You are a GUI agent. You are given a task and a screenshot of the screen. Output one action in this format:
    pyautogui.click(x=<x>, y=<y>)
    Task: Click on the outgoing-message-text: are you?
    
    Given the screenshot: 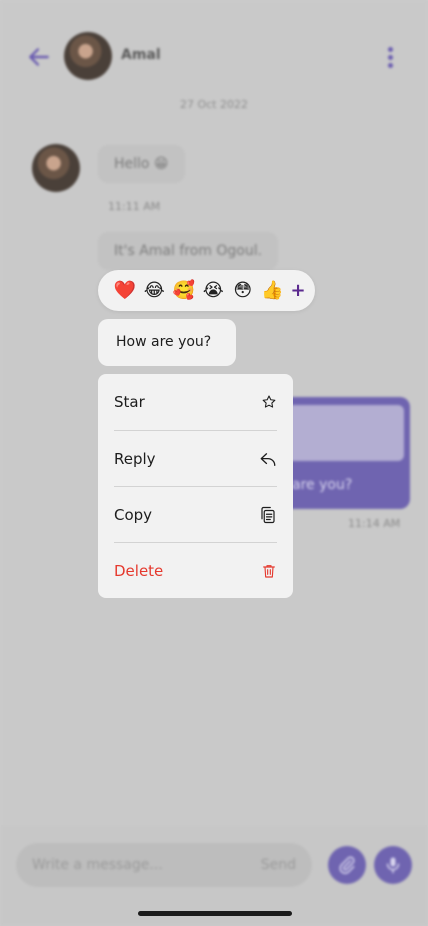 What is the action you would take?
    pyautogui.click(x=322, y=485)
    